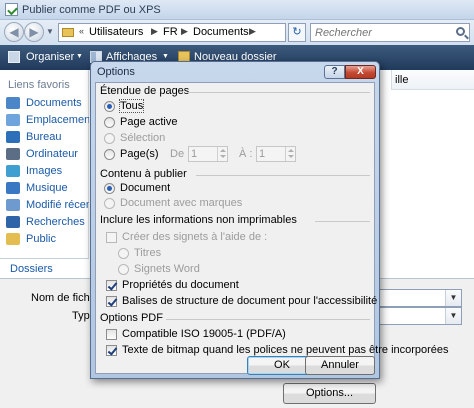 The height and width of the screenshot is (408, 474). Describe the element at coordinates (11, 9) in the screenshot. I see `app-icon` at that location.